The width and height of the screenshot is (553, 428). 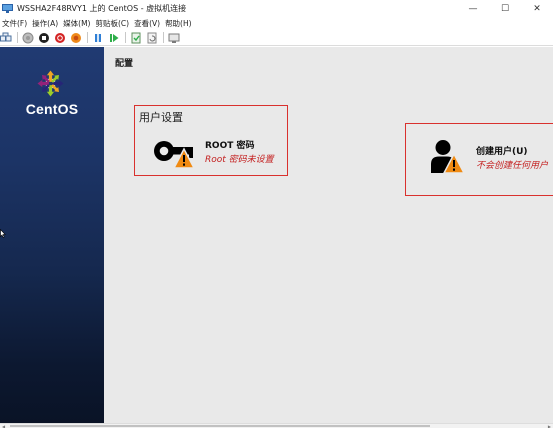 What do you see at coordinates (537, 8) in the screenshot?
I see `close-button: ✕` at bounding box center [537, 8].